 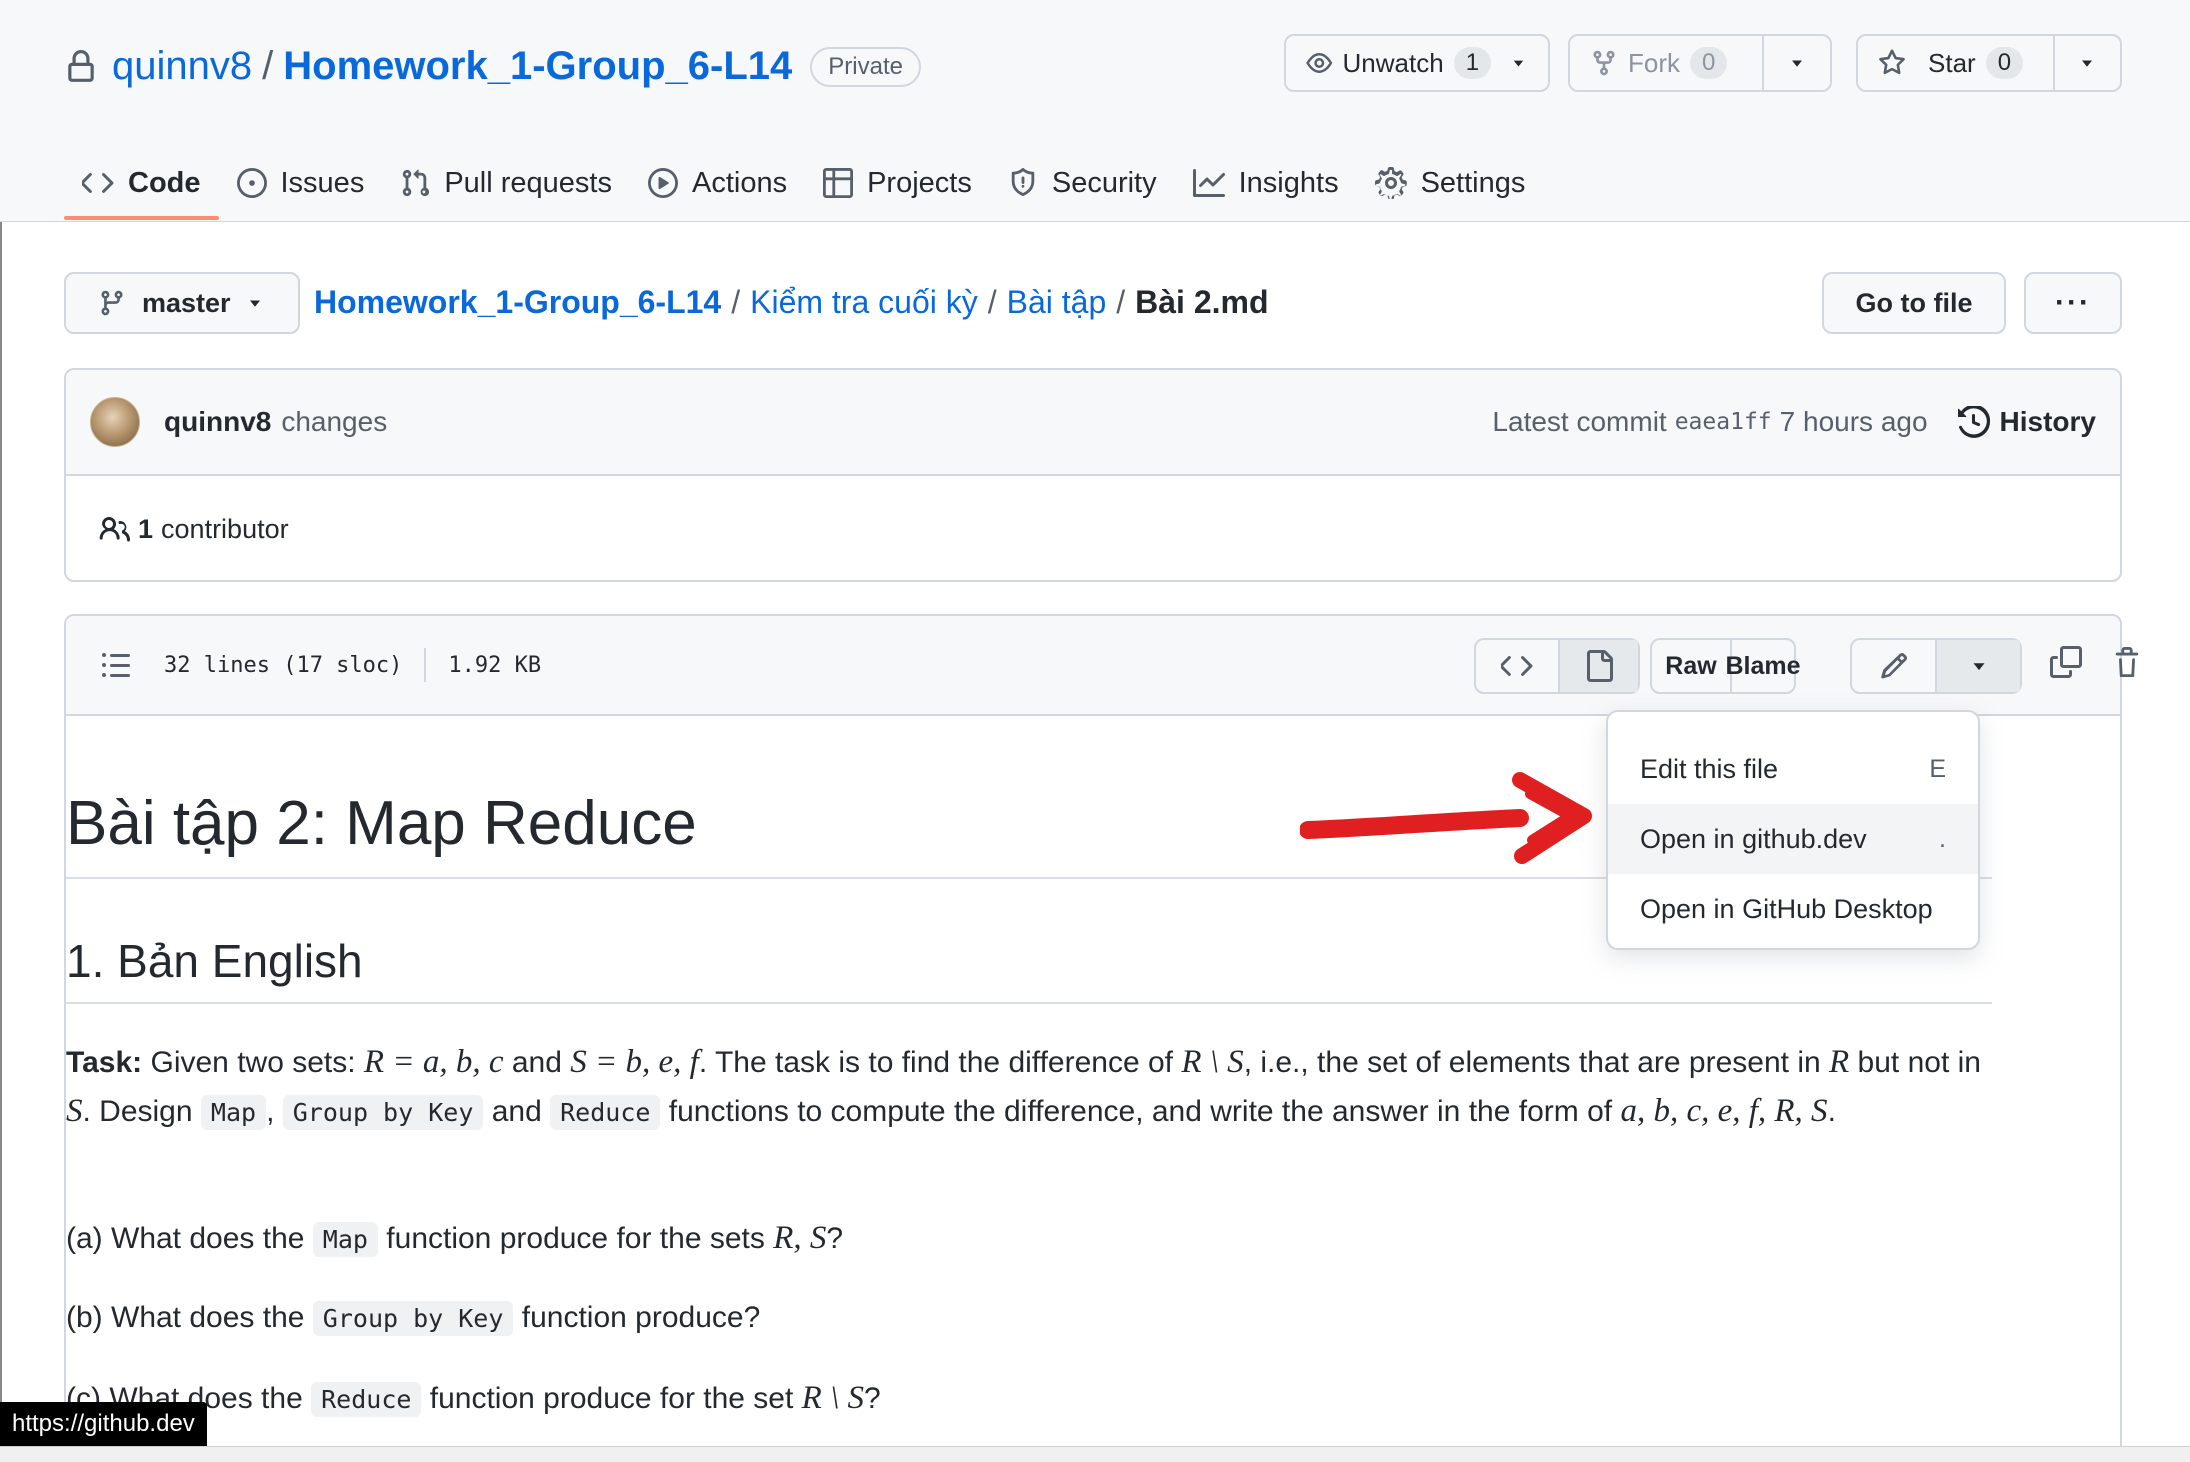 I want to click on menu-item-open-in-github-desktop: Open in GitHub Desktop, so click(x=1793, y=909).